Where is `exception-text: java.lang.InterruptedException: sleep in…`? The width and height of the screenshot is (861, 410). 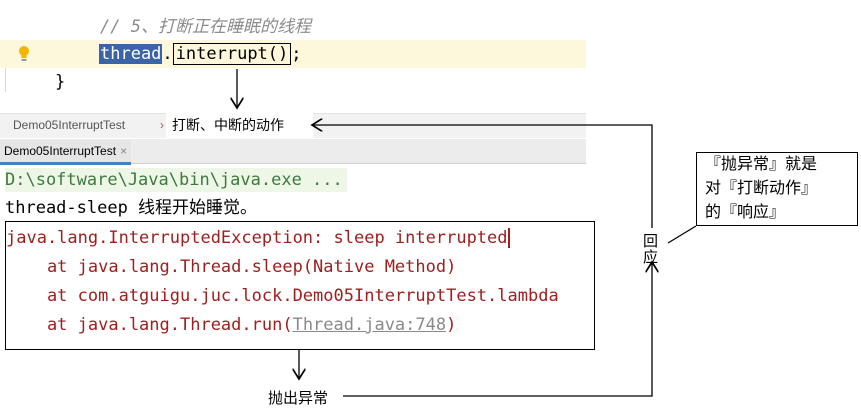
exception-text: java.lang.InterruptedException: sleep in… is located at coordinates (257, 238).